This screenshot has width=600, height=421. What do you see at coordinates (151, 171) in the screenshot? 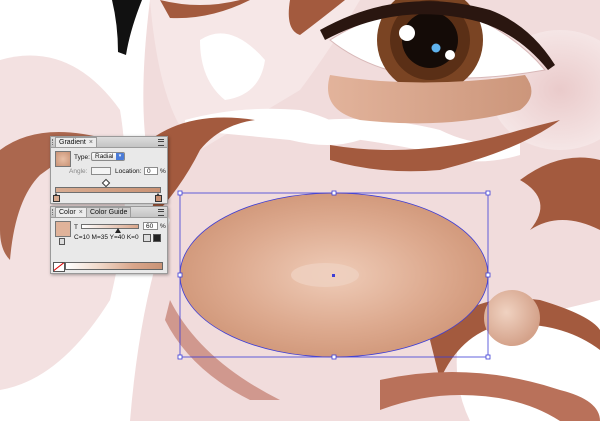
I see `location-field: 0` at bounding box center [151, 171].